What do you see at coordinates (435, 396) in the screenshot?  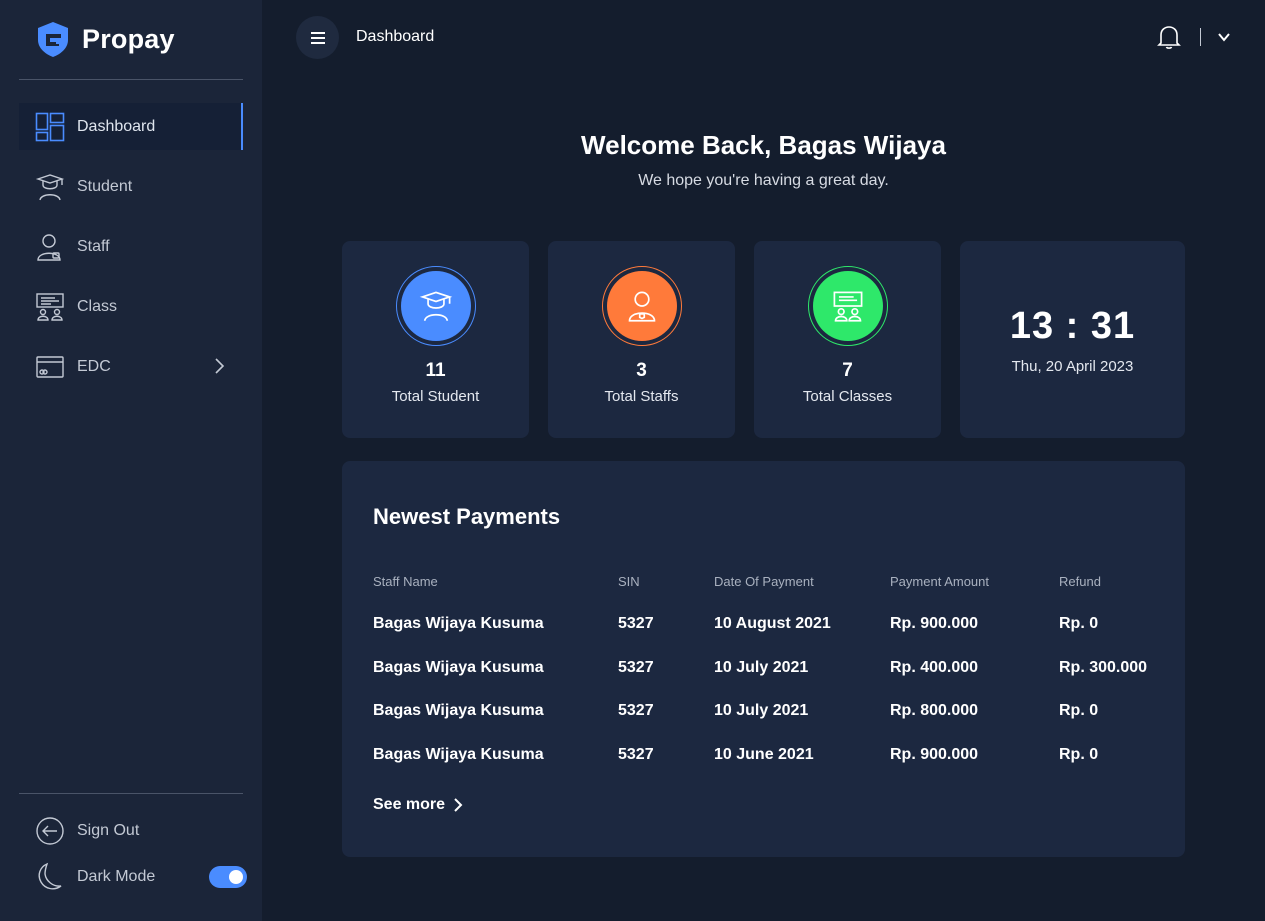 I see `stat-label: Total Student` at bounding box center [435, 396].